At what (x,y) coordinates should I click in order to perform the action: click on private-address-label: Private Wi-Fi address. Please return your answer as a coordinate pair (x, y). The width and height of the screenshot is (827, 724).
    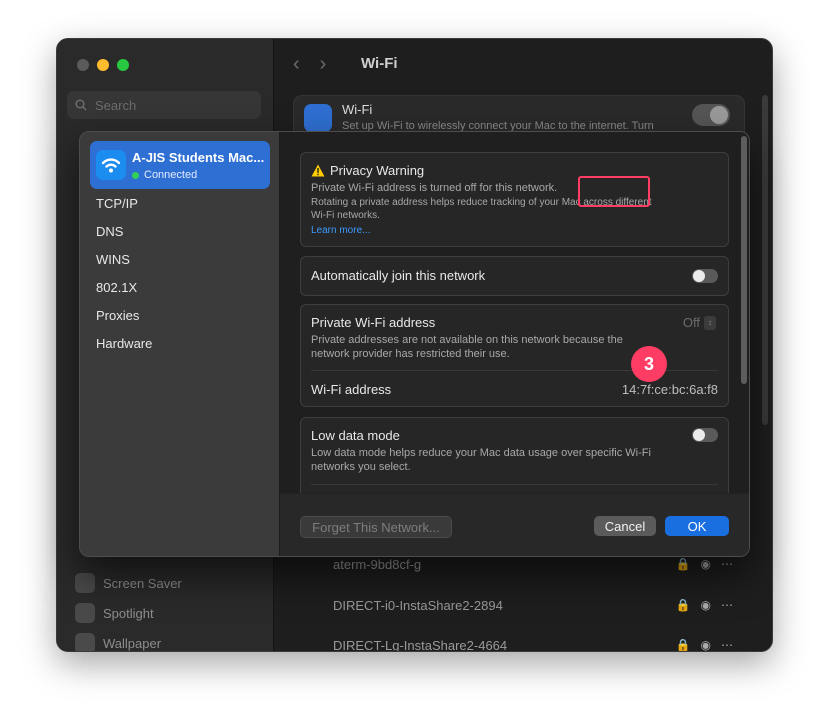
    Looking at the image, I should click on (373, 322).